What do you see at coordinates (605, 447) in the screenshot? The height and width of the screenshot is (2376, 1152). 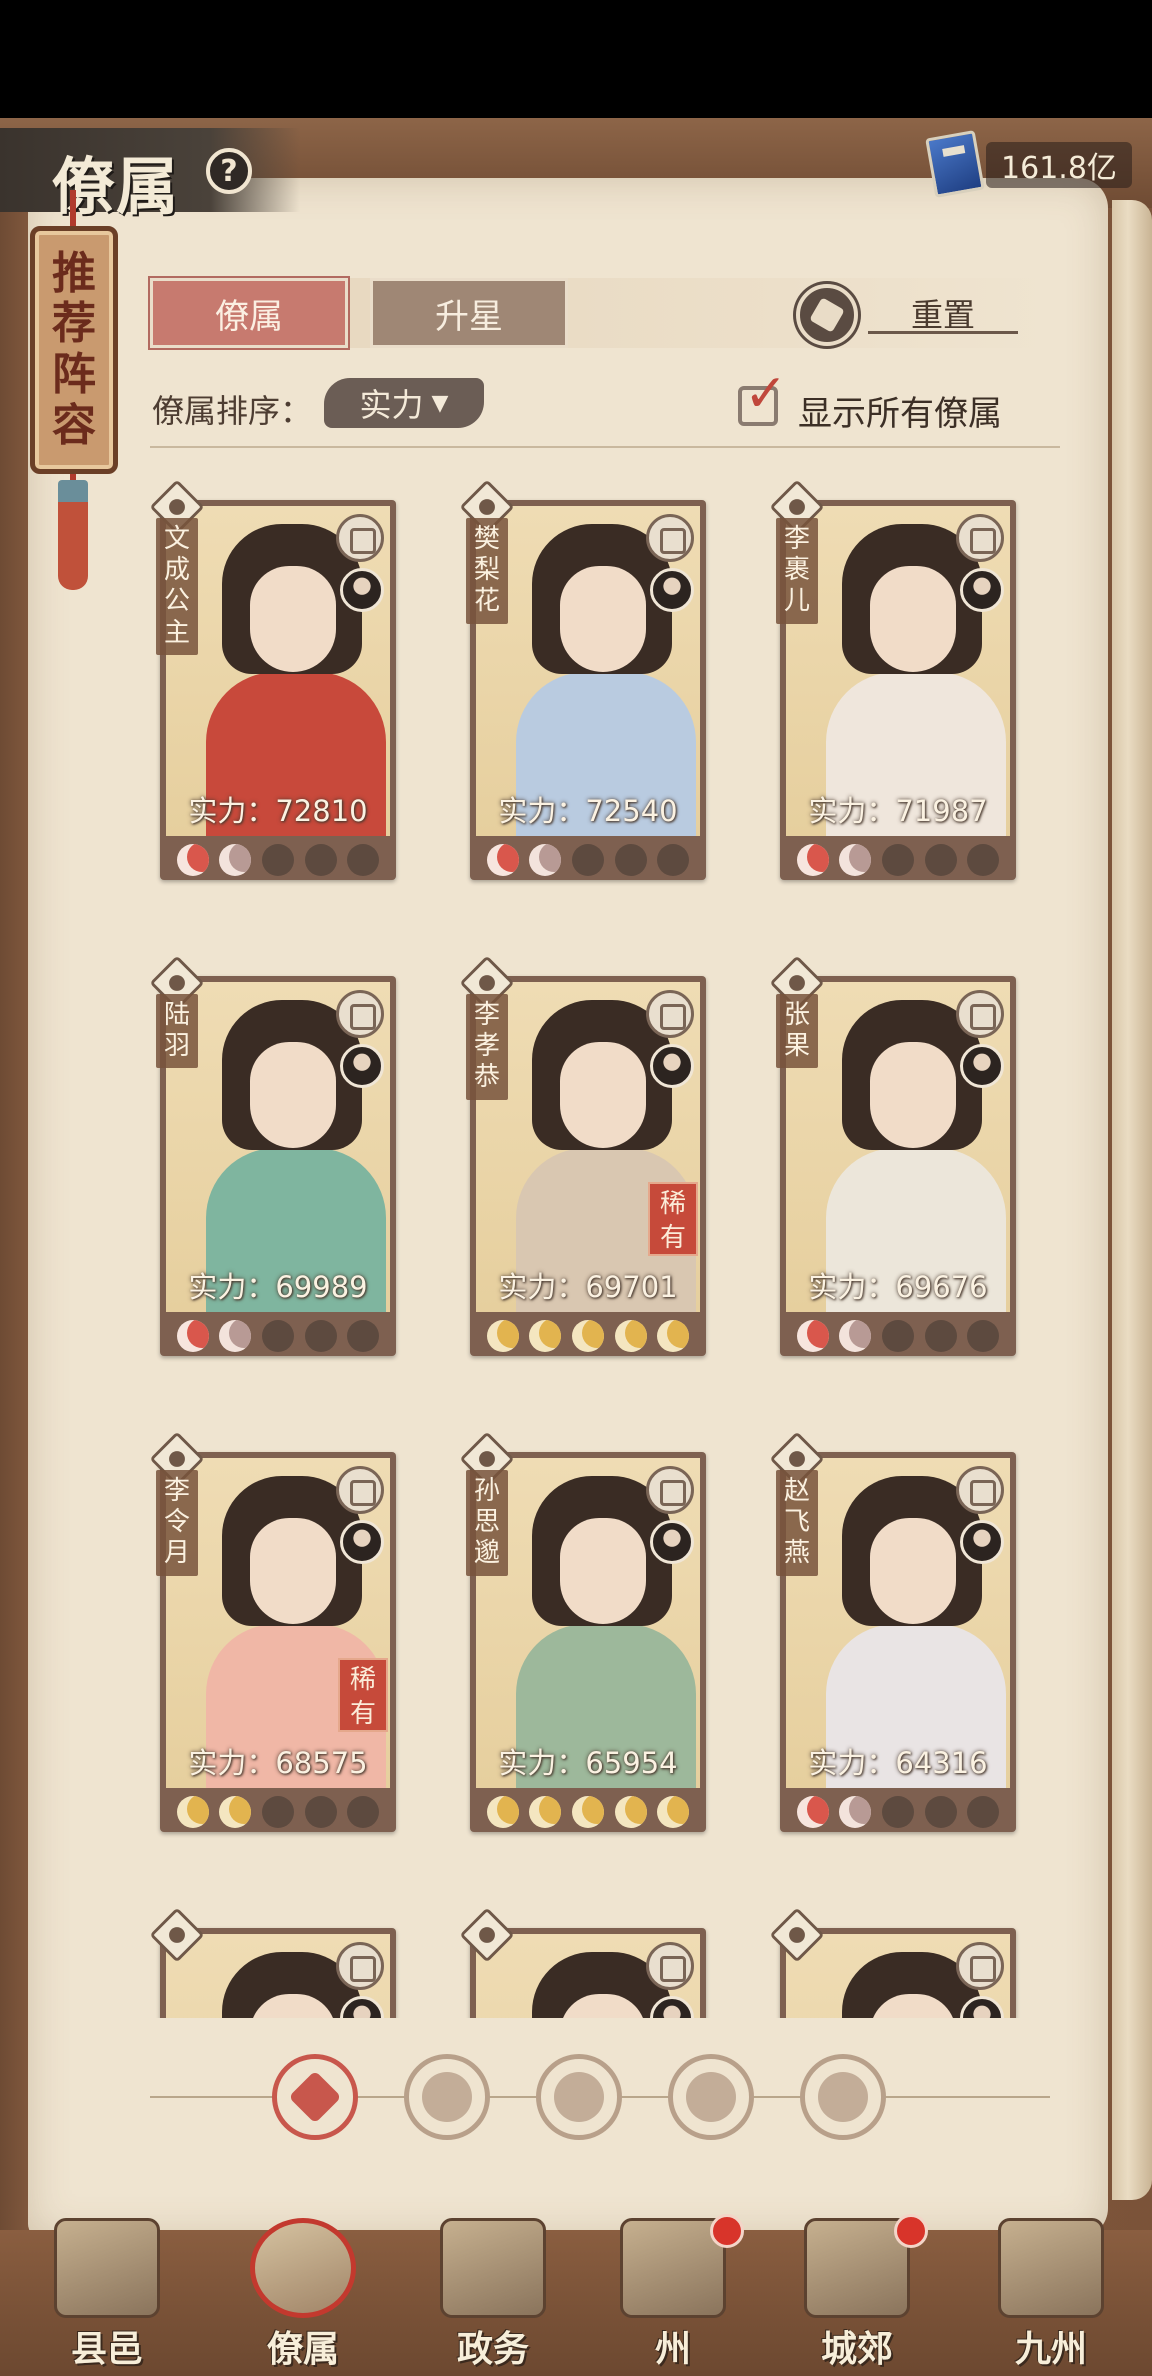 I see `divider` at bounding box center [605, 447].